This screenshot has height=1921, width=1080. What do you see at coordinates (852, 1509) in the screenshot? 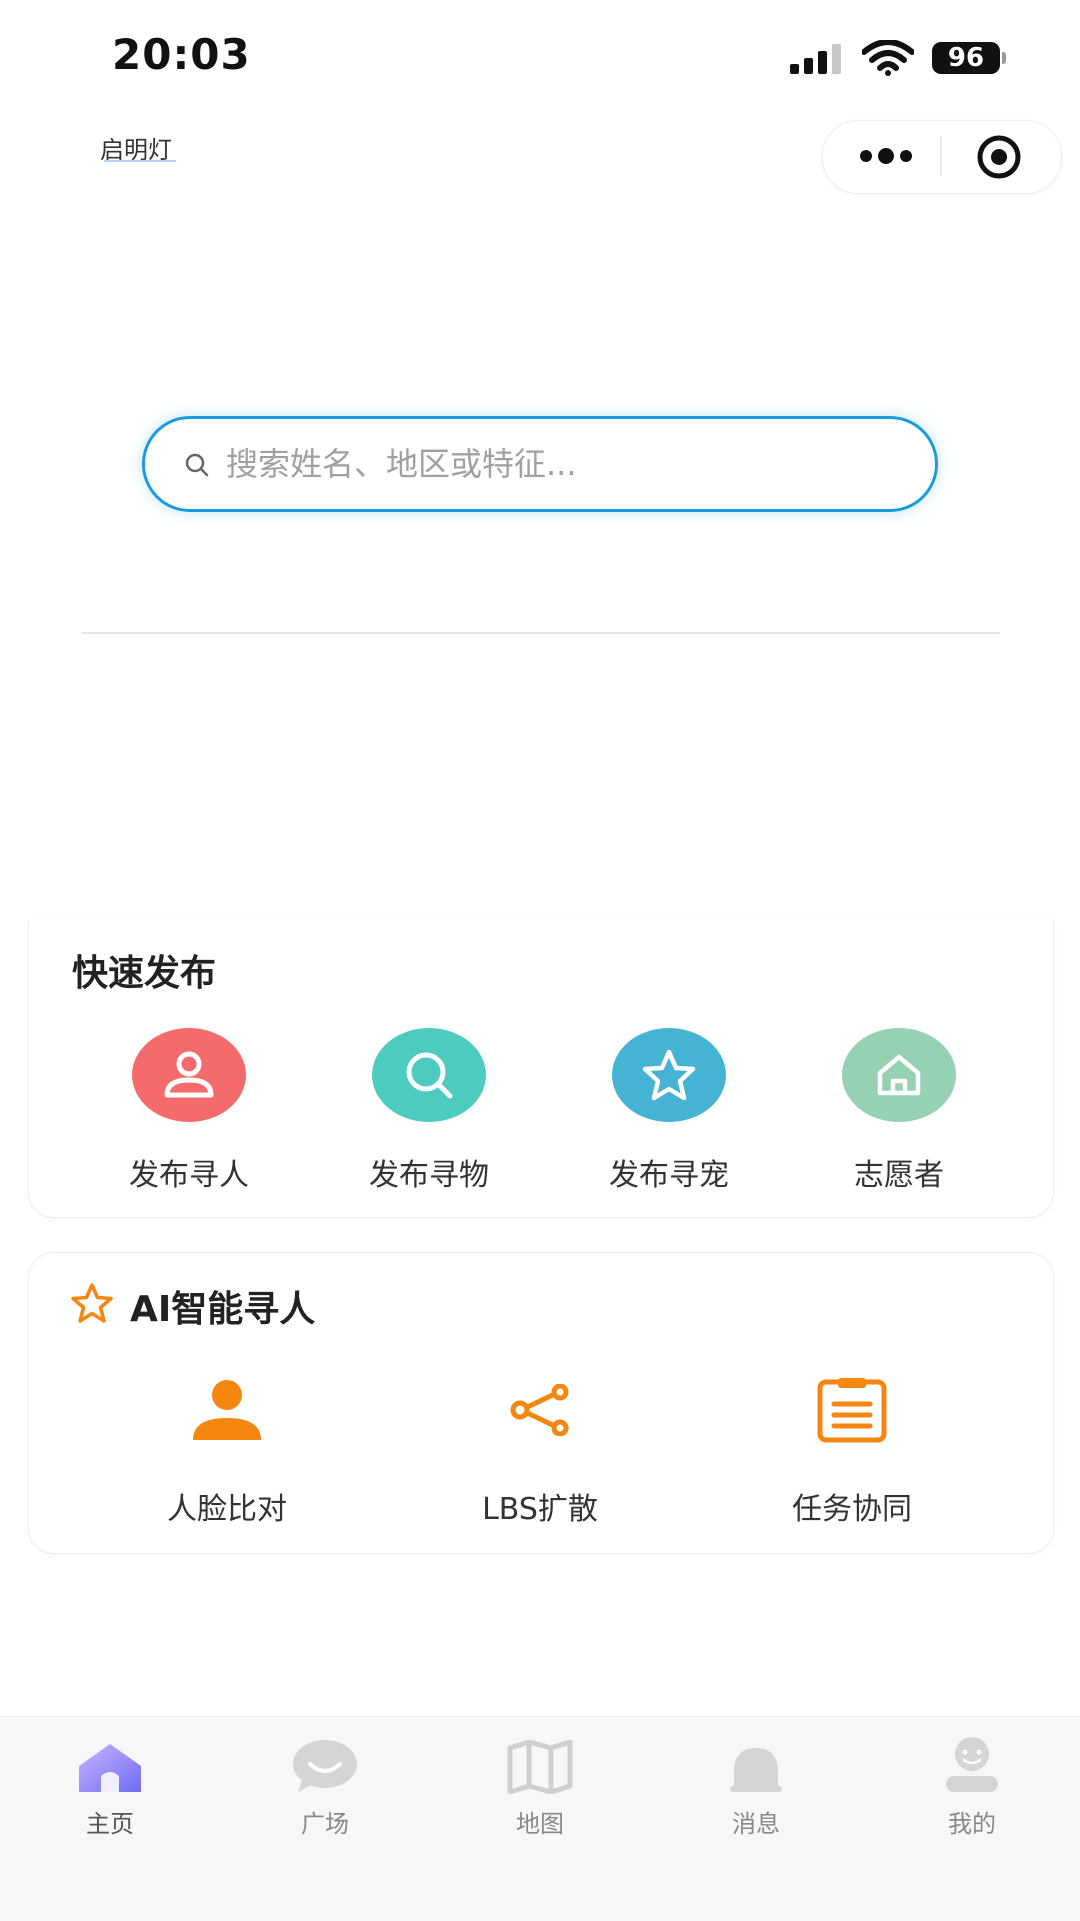
I see `task-collab-label: 任务协同` at bounding box center [852, 1509].